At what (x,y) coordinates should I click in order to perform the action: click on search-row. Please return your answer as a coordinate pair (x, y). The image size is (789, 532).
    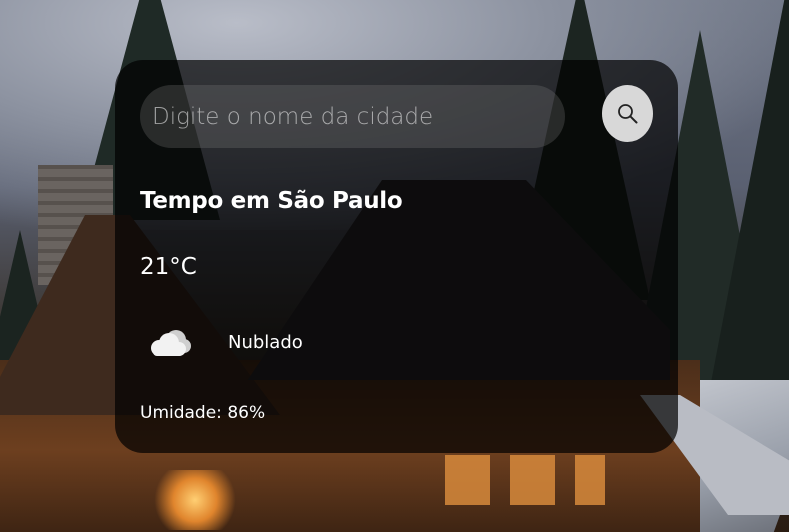
    Looking at the image, I should click on (397, 116).